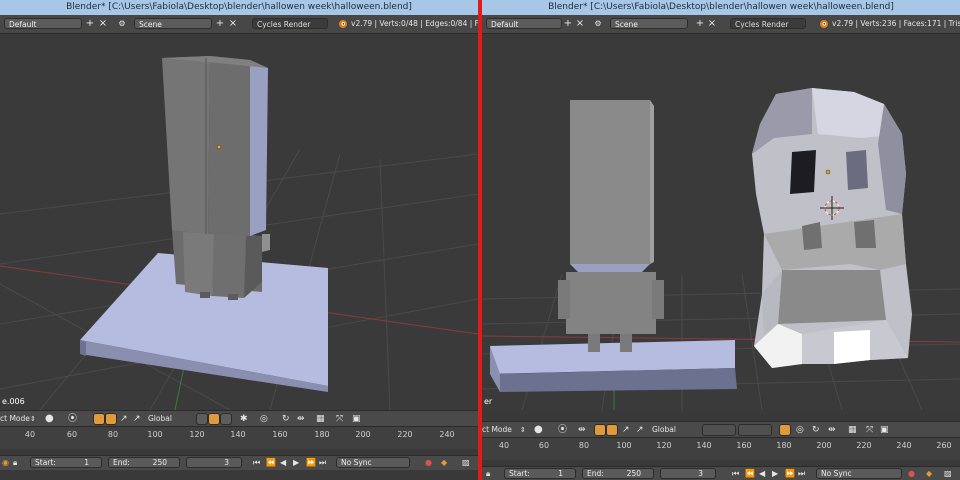 The image size is (960, 480). Describe the element at coordinates (744, 445) in the screenshot. I see `ruler-tick: 160` at that location.